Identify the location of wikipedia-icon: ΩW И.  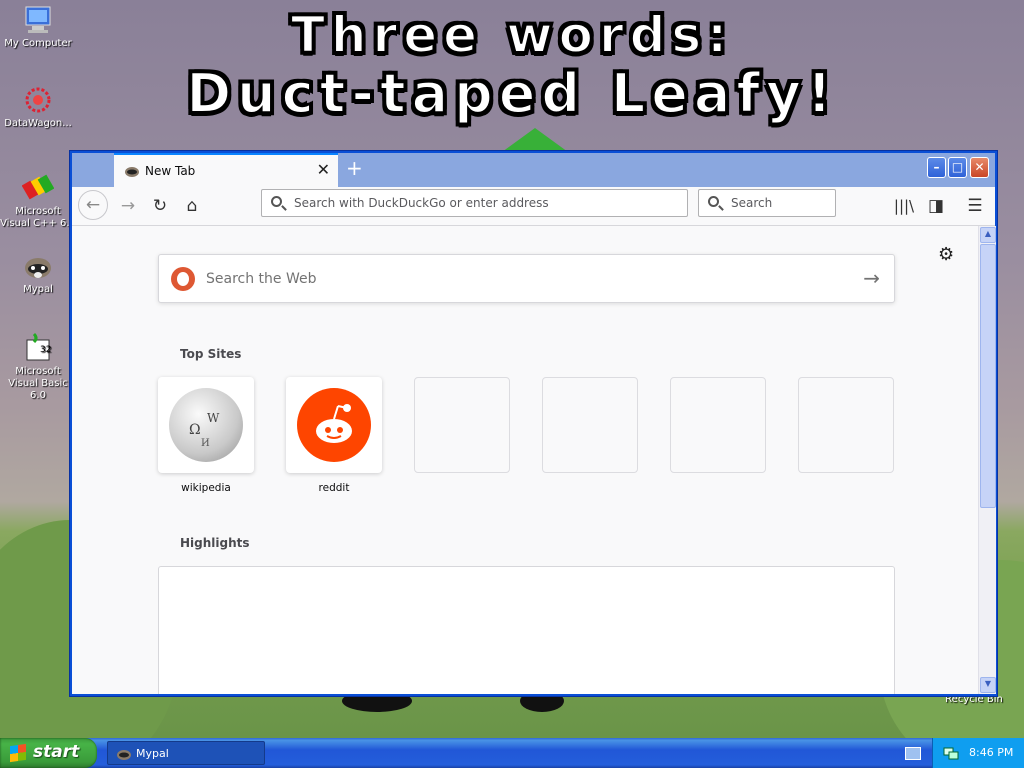
(206, 425).